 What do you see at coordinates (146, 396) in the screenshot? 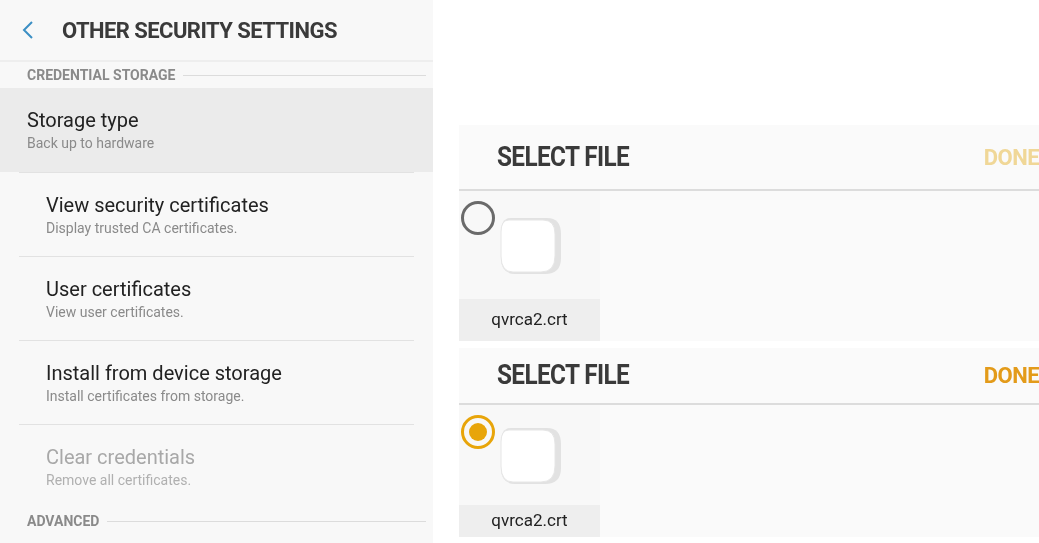
I see `item-subtitle: Install certificates from storage.` at bounding box center [146, 396].